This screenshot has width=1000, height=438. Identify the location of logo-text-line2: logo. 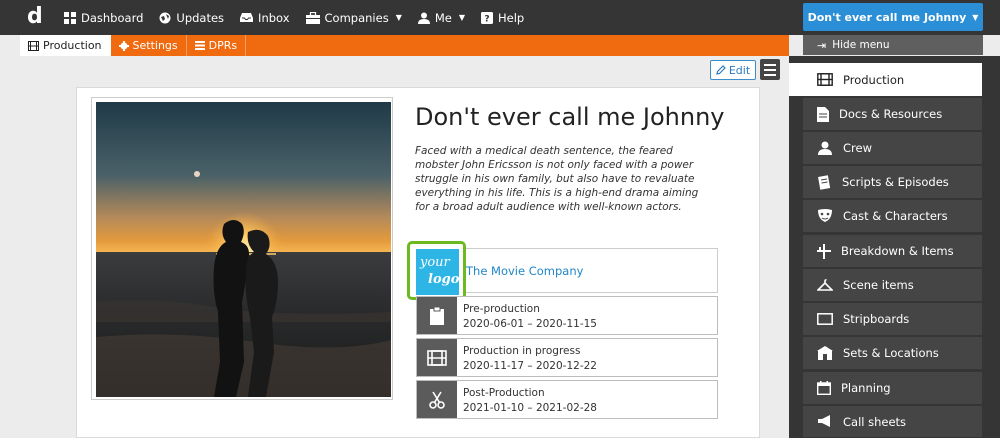
(444, 279).